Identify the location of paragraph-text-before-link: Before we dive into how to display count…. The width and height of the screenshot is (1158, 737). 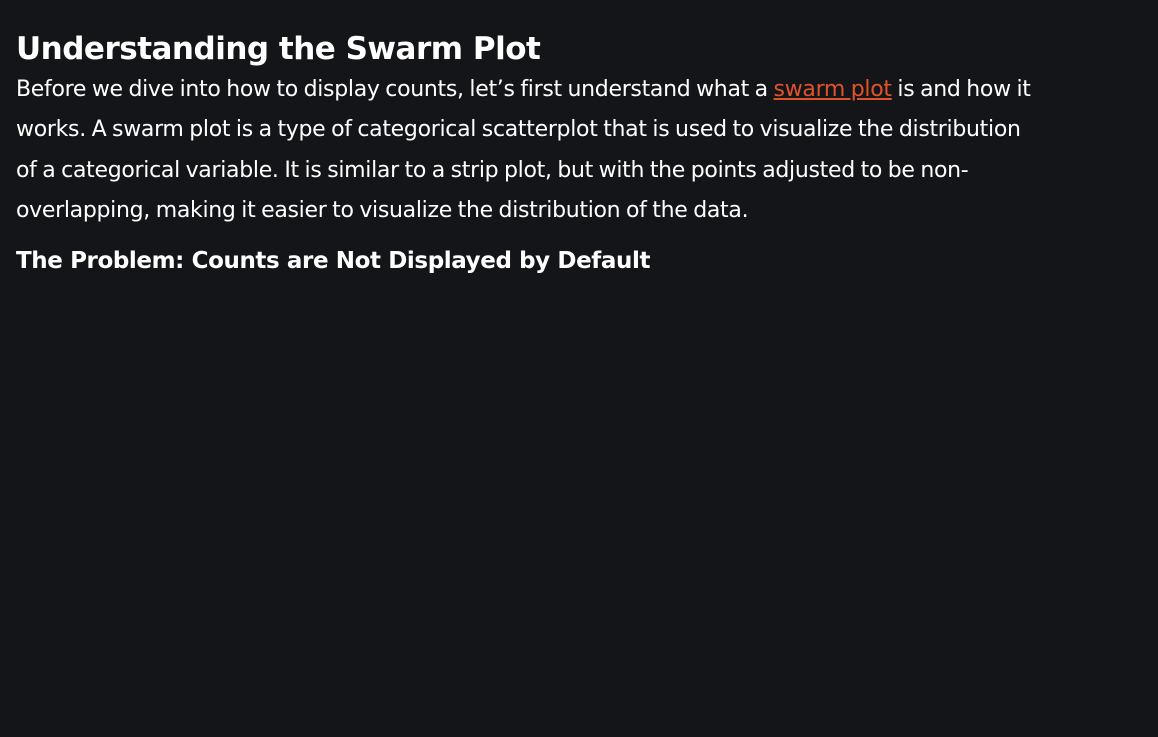
(395, 89).